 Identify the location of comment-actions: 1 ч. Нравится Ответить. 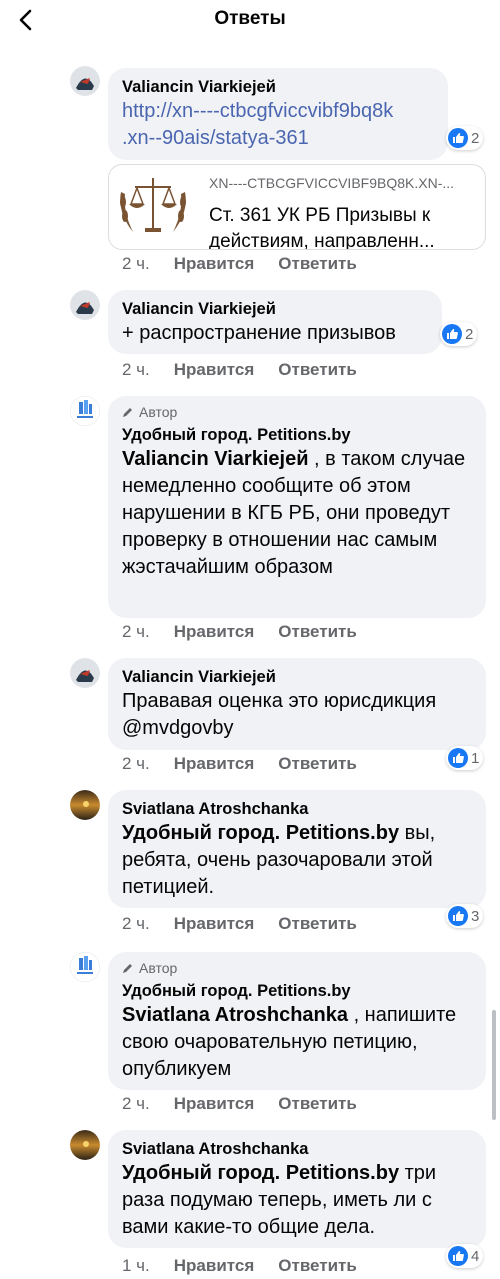
(239, 1266).